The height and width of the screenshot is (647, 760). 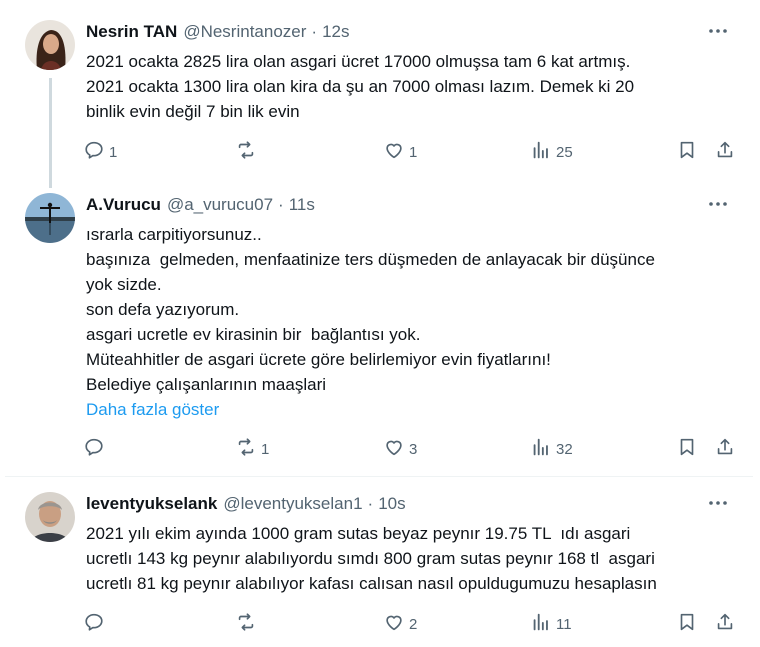 I want to click on tweet-line: Belediye çalışanlarının maaşlari, so click(x=206, y=384).